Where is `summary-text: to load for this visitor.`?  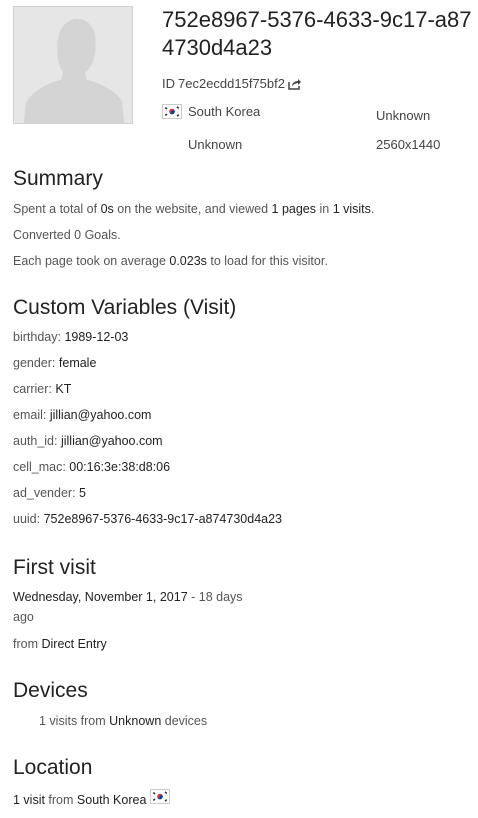 summary-text: to load for this visitor. is located at coordinates (267, 261).